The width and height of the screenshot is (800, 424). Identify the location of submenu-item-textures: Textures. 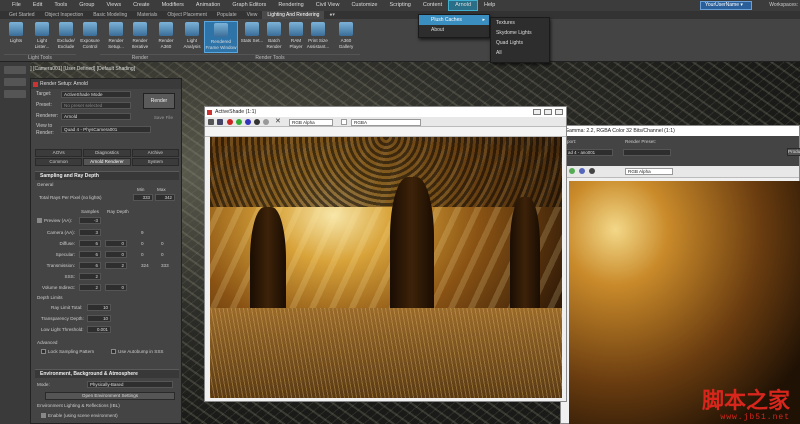
(520, 23).